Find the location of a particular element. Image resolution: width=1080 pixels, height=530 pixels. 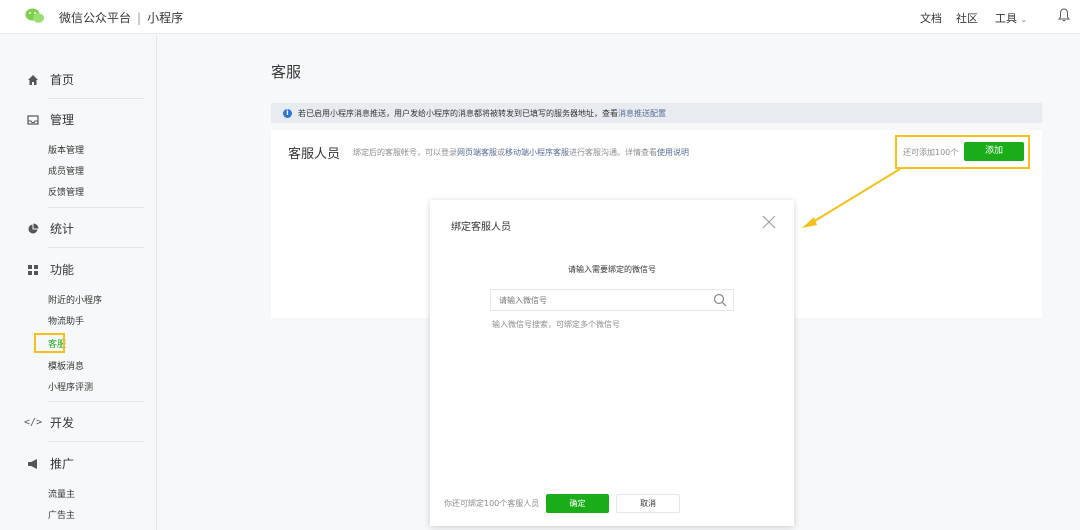

mobile-cs-link: 移动端小程序客服 is located at coordinates (537, 152).